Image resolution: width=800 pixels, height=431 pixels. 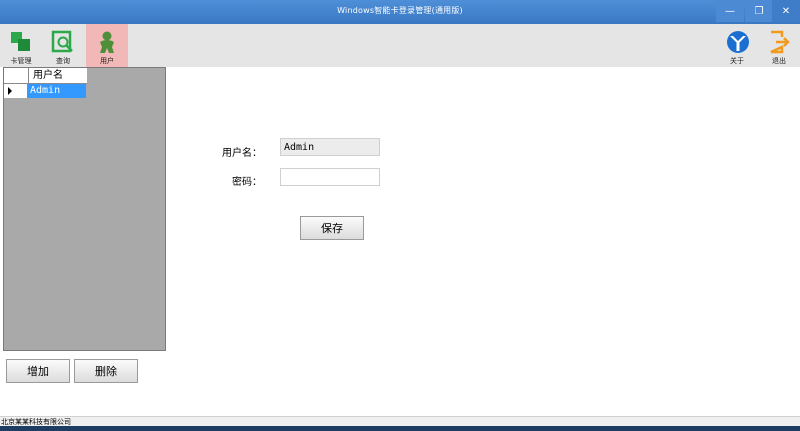 What do you see at coordinates (400, 45) in the screenshot?
I see `toolbar: 卡管理 查询 用户 关于 退出` at bounding box center [400, 45].